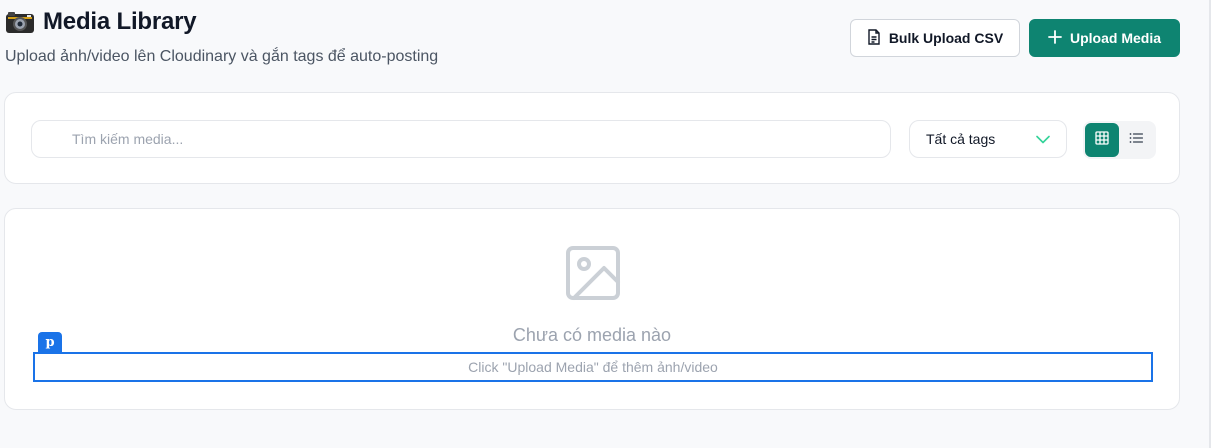 This screenshot has width=1211, height=448. Describe the element at coordinates (593, 273) in the screenshot. I see `image-icon` at that location.